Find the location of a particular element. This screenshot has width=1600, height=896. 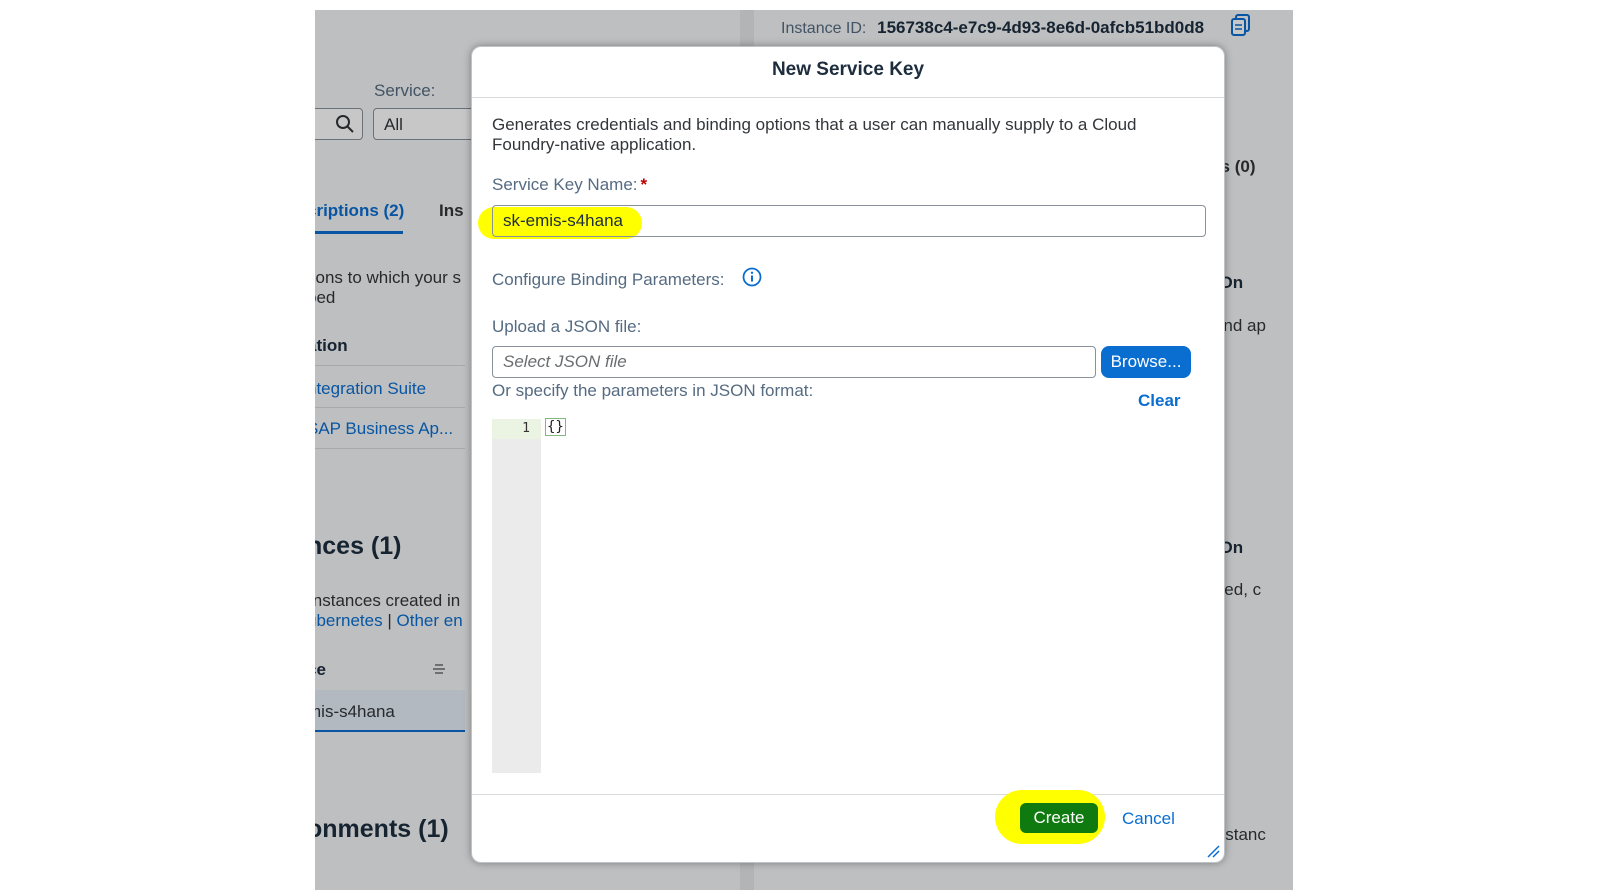

resize-handle-icon is located at coordinates (1213, 851).